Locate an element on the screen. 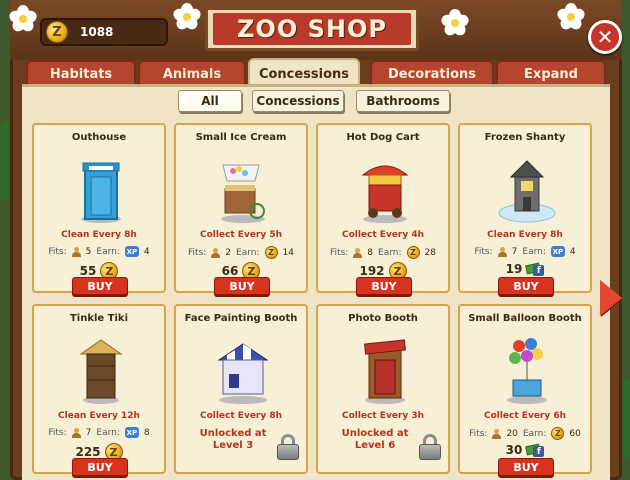  coin-balance: Z 1088 is located at coordinates (104, 32).